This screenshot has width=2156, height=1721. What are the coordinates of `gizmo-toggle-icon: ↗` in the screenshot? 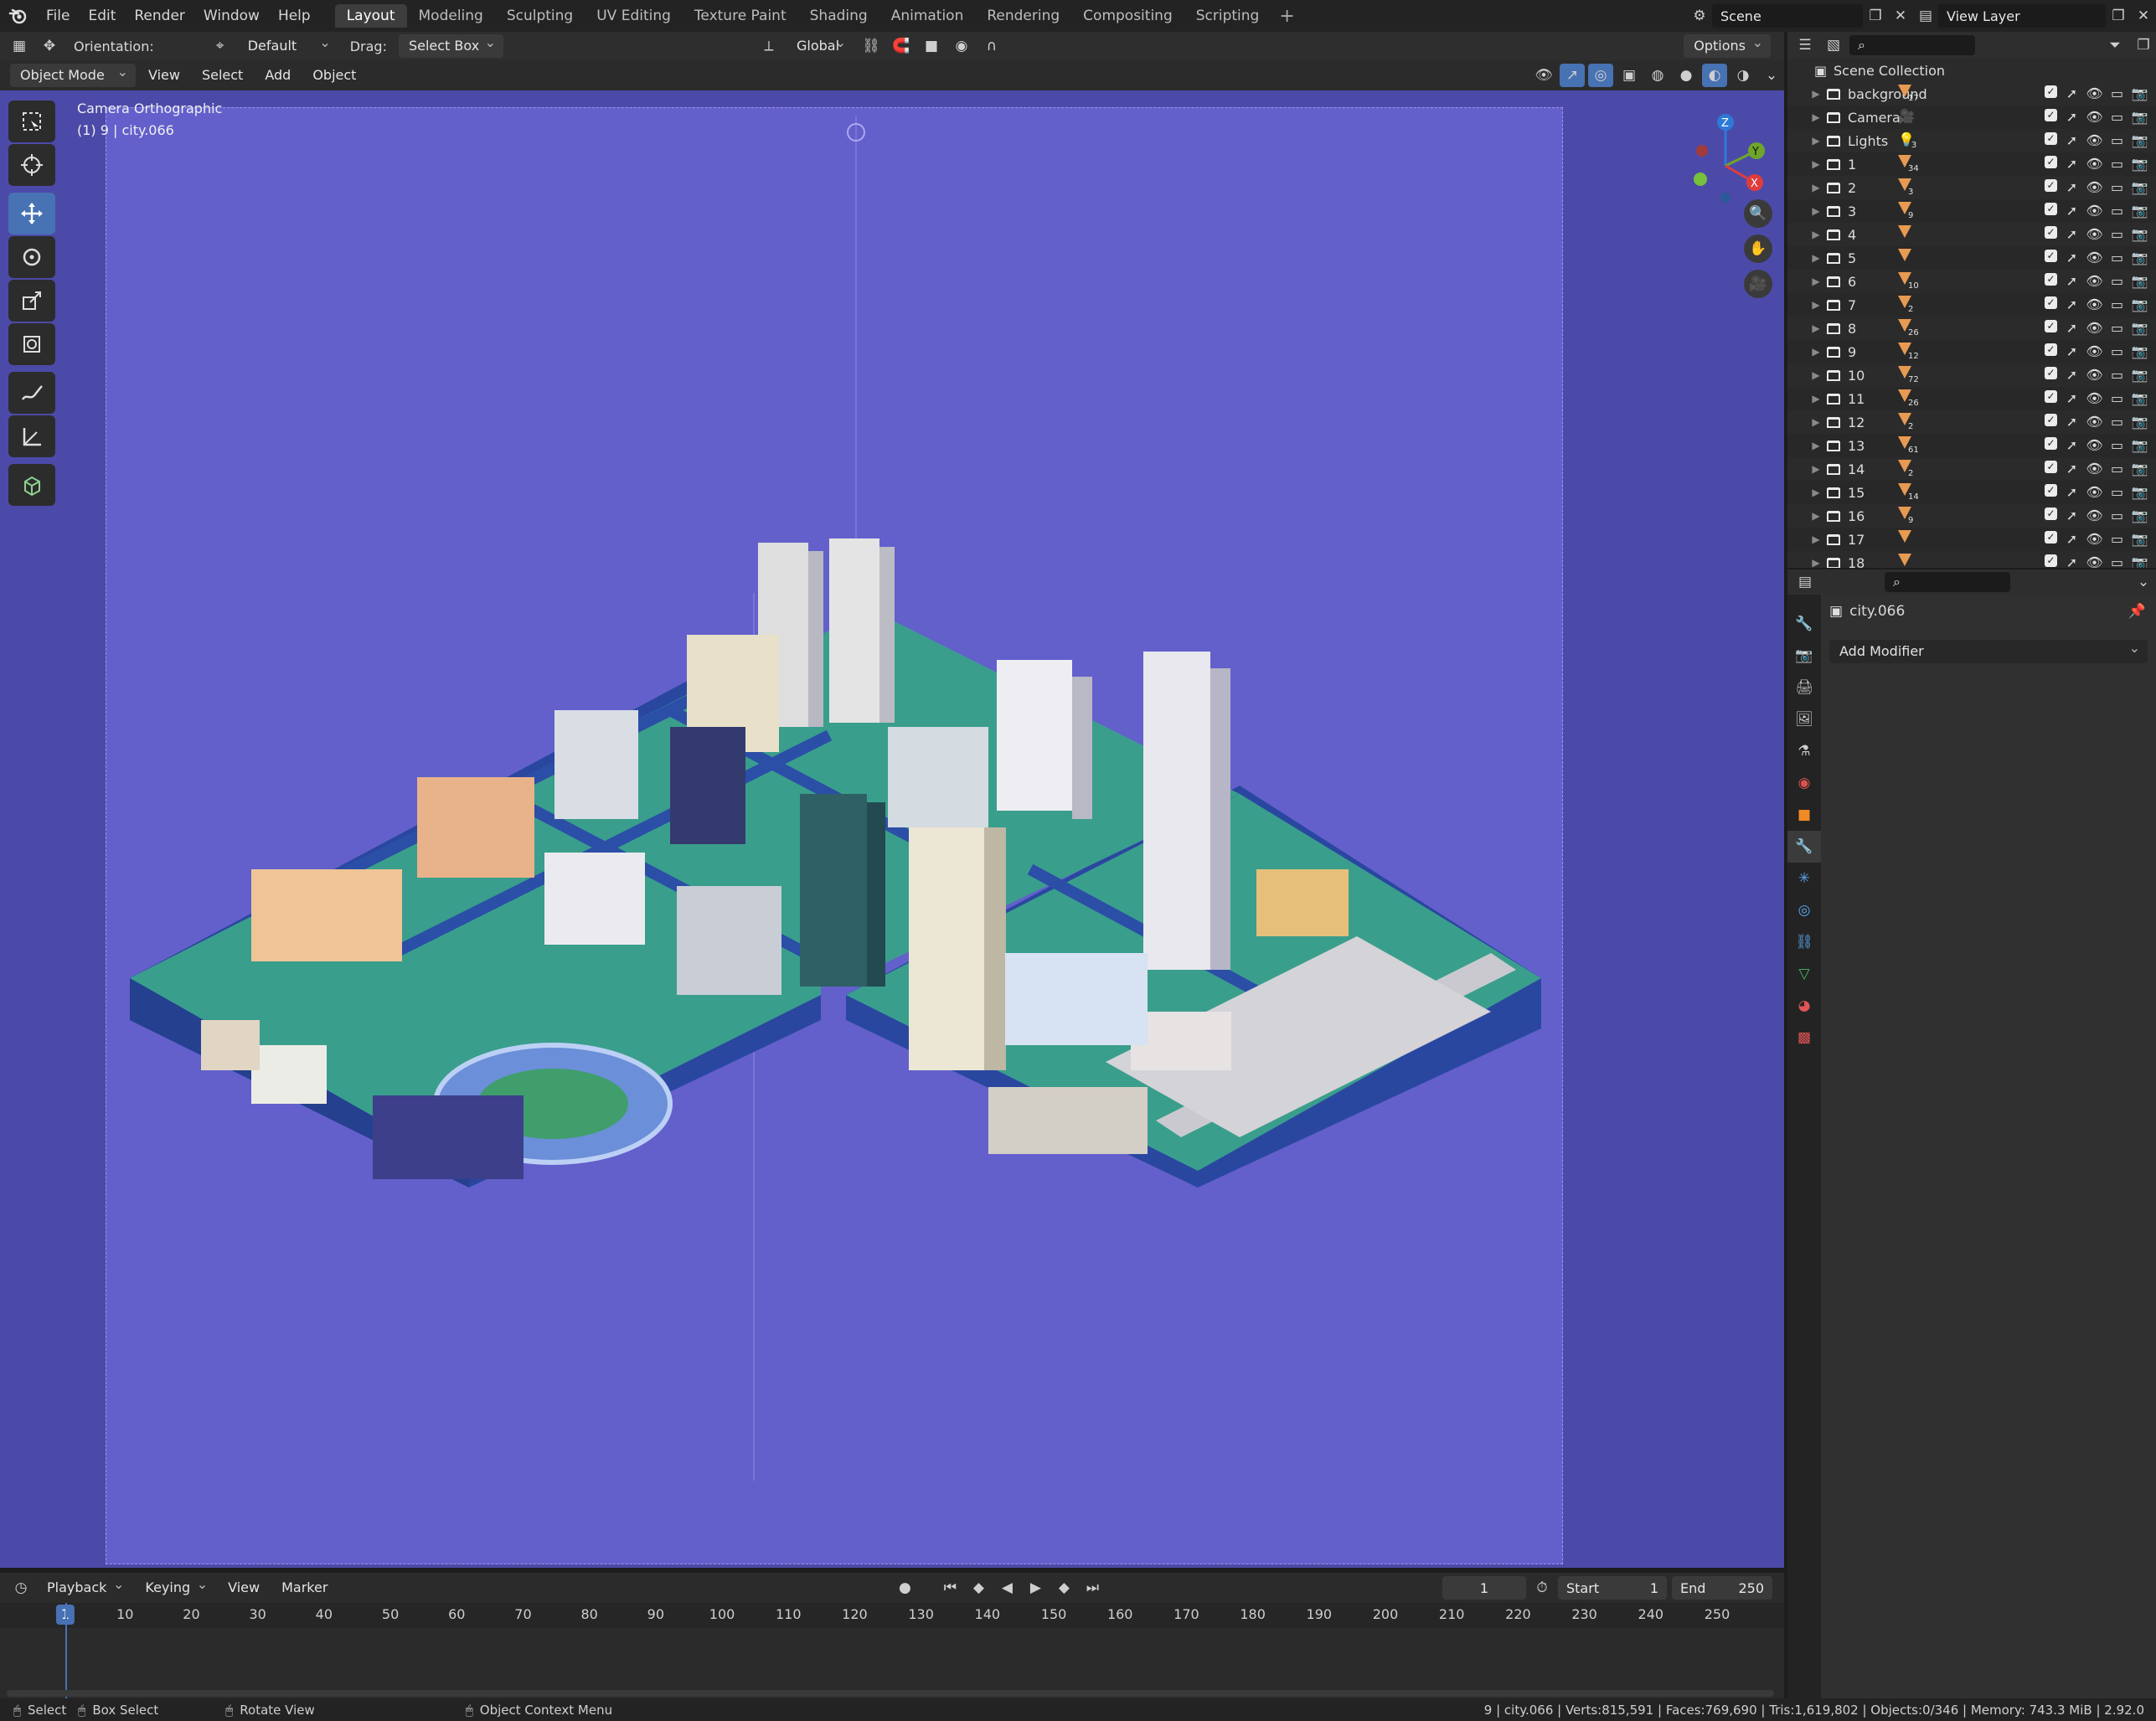 It's located at (1573, 75).